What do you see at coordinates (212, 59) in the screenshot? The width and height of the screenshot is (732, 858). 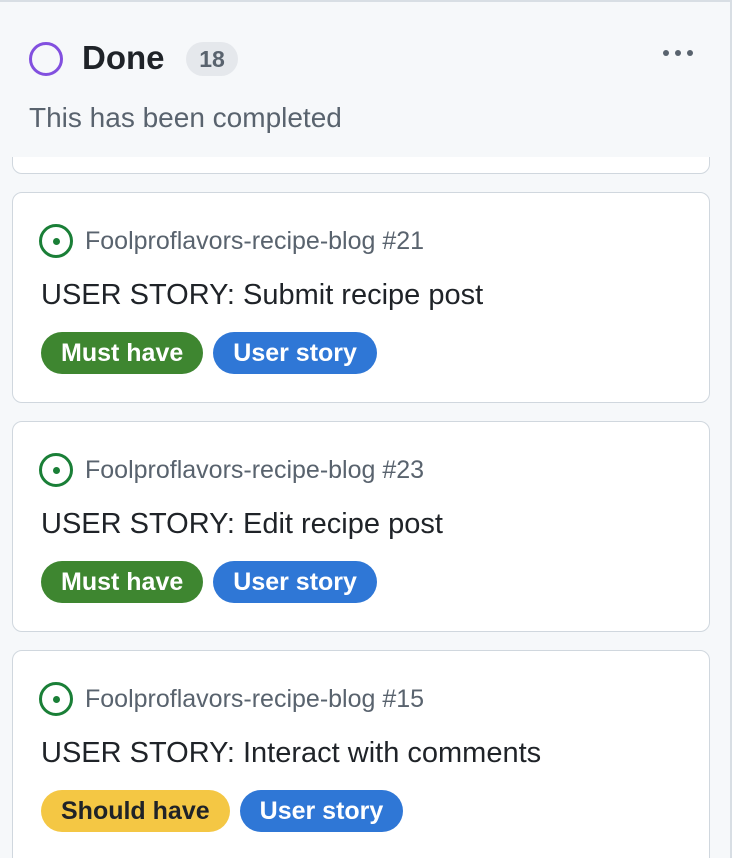 I see `item-count-badge: 18` at bounding box center [212, 59].